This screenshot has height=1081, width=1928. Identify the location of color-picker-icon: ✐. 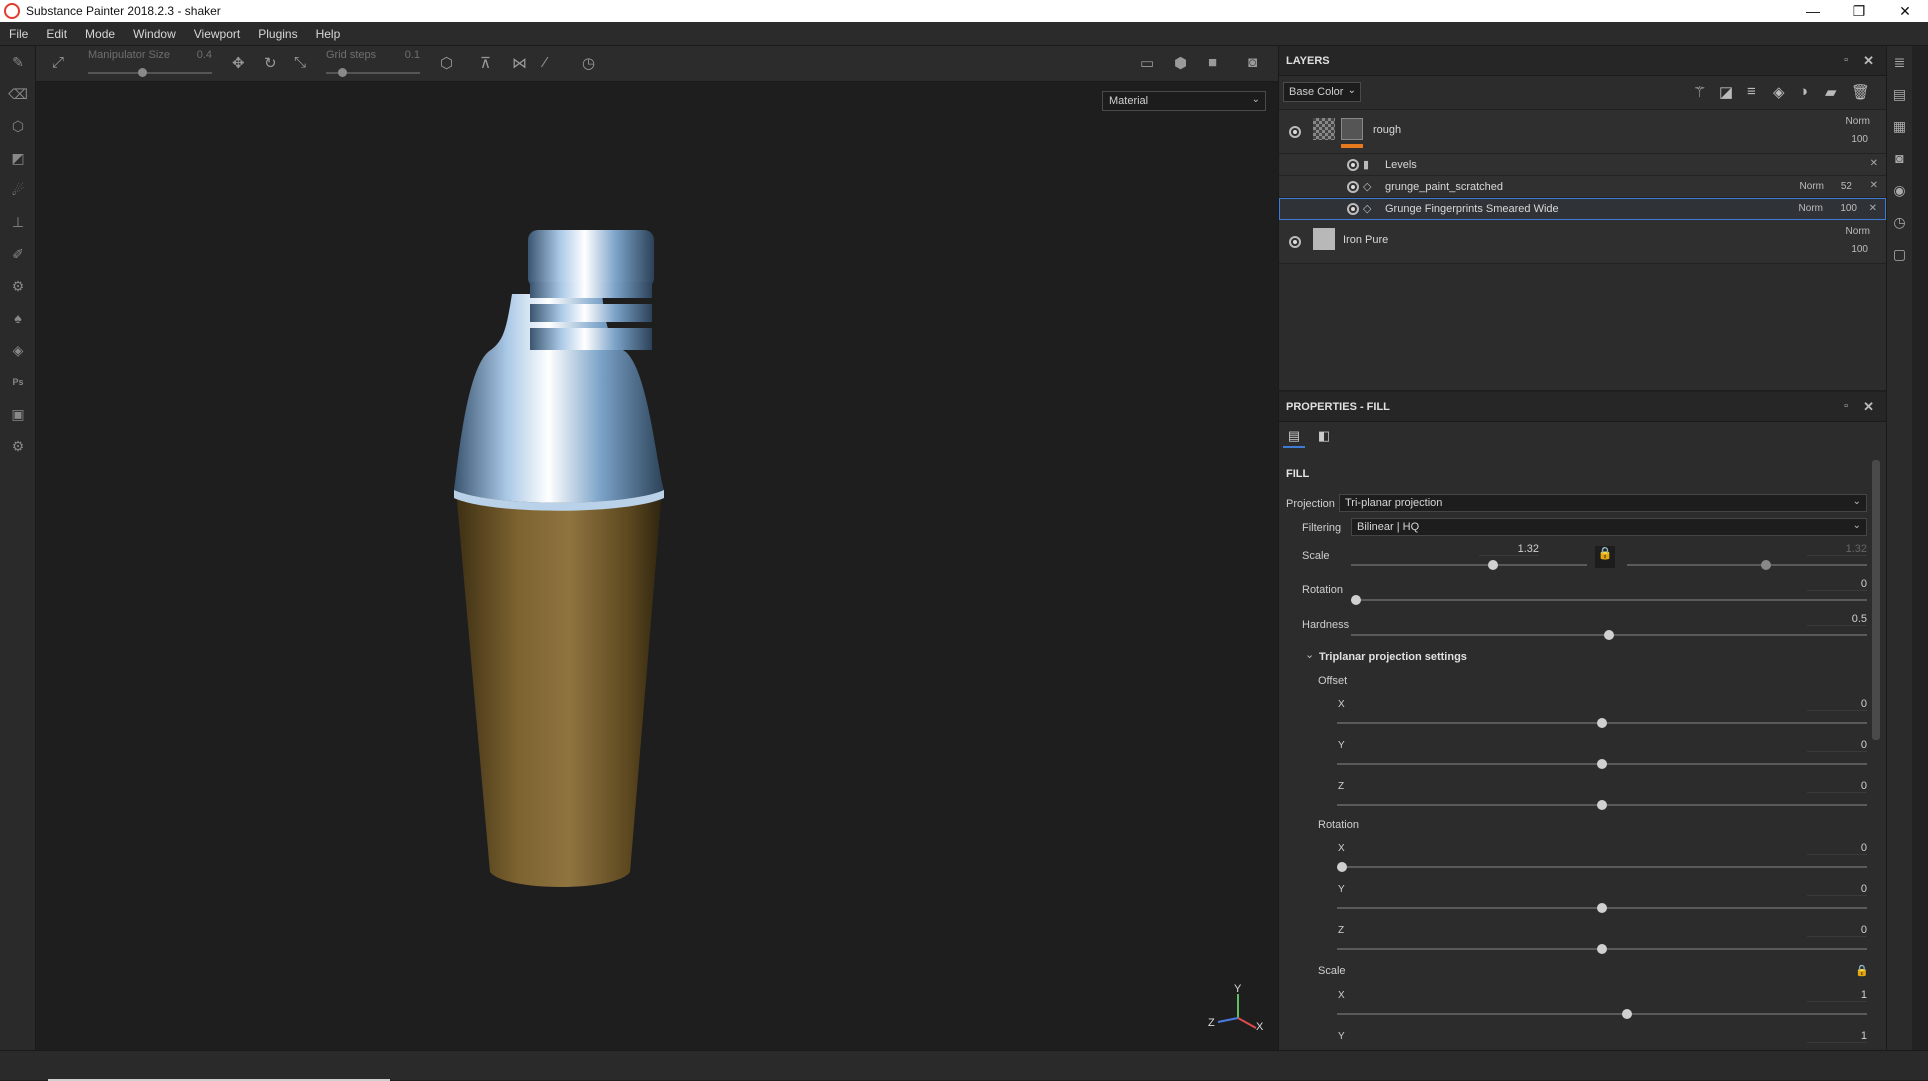
(18, 254).